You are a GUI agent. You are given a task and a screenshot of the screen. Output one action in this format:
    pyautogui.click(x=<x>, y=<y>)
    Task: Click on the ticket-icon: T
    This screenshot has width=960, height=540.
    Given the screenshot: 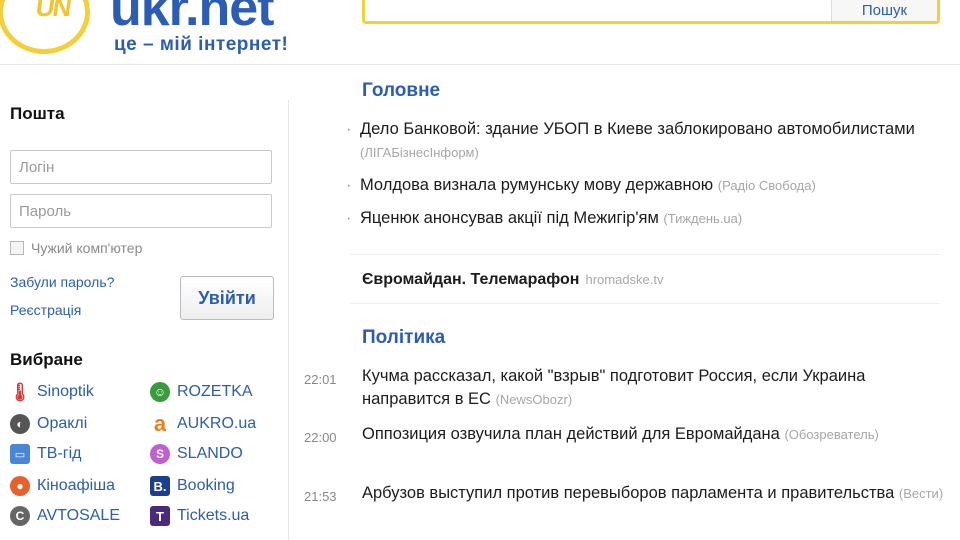 What is the action you would take?
    pyautogui.click(x=160, y=516)
    